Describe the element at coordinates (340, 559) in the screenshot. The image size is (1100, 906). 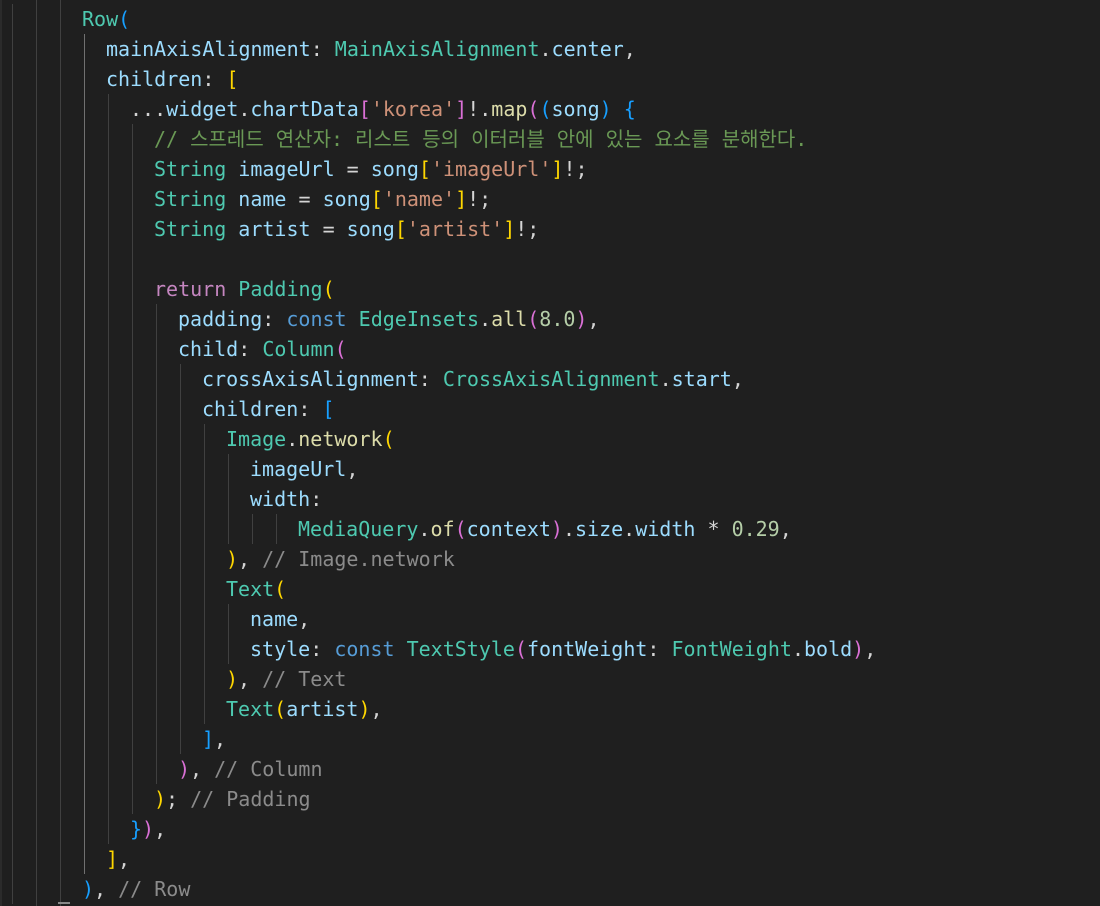
I see `code-line: ), // Image.network` at that location.